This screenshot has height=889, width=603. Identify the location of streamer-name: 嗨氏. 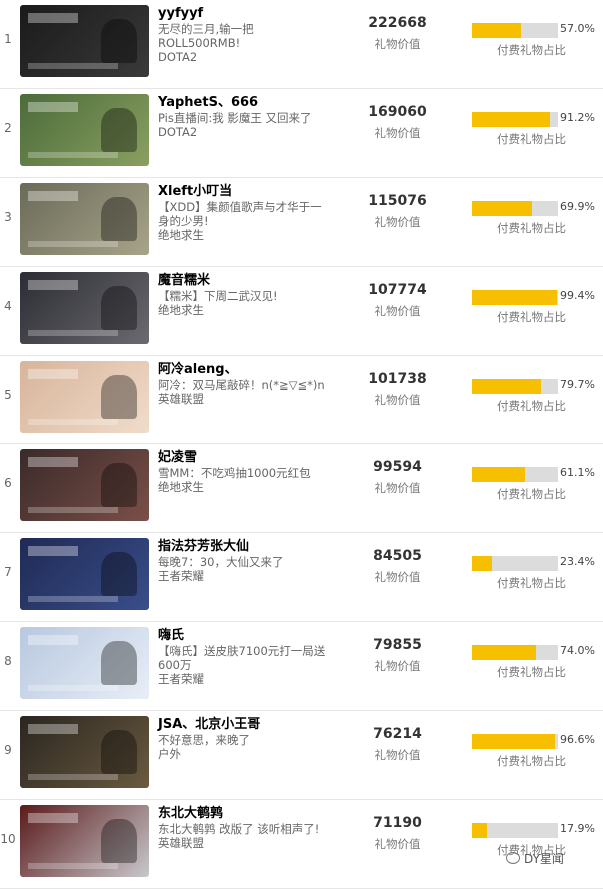
(243, 636).